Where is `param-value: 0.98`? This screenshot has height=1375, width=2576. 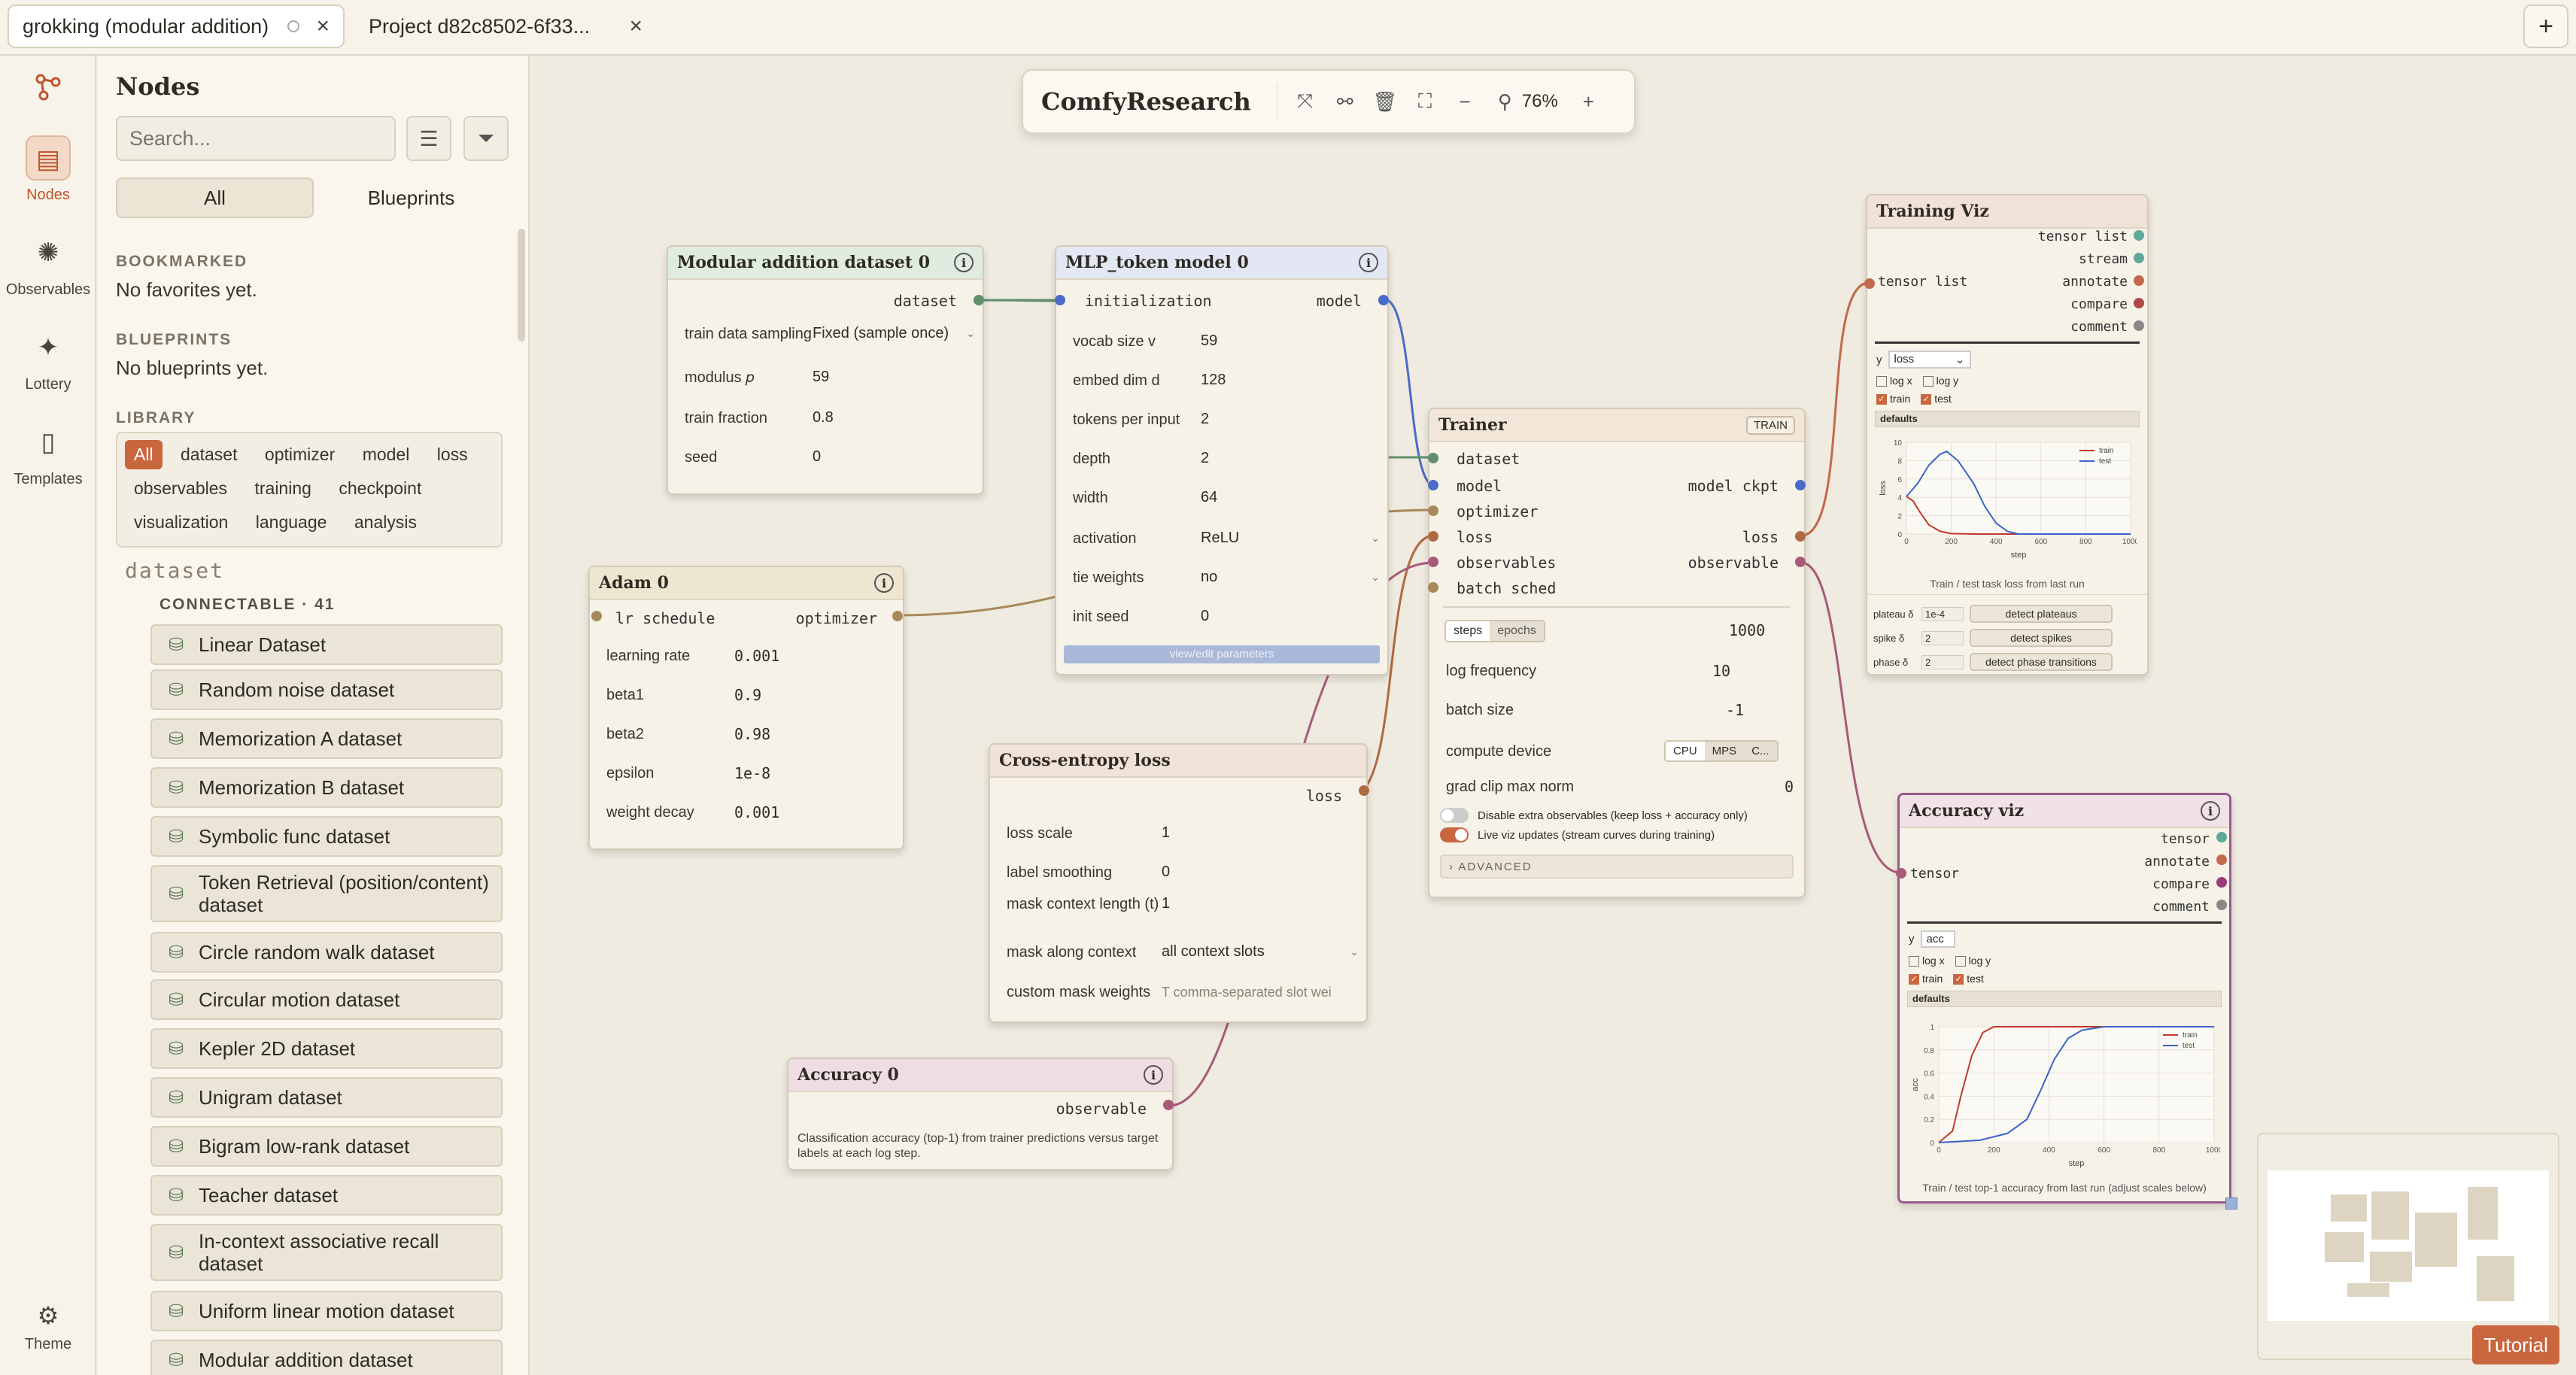
param-value: 0.98 is located at coordinates (752, 734).